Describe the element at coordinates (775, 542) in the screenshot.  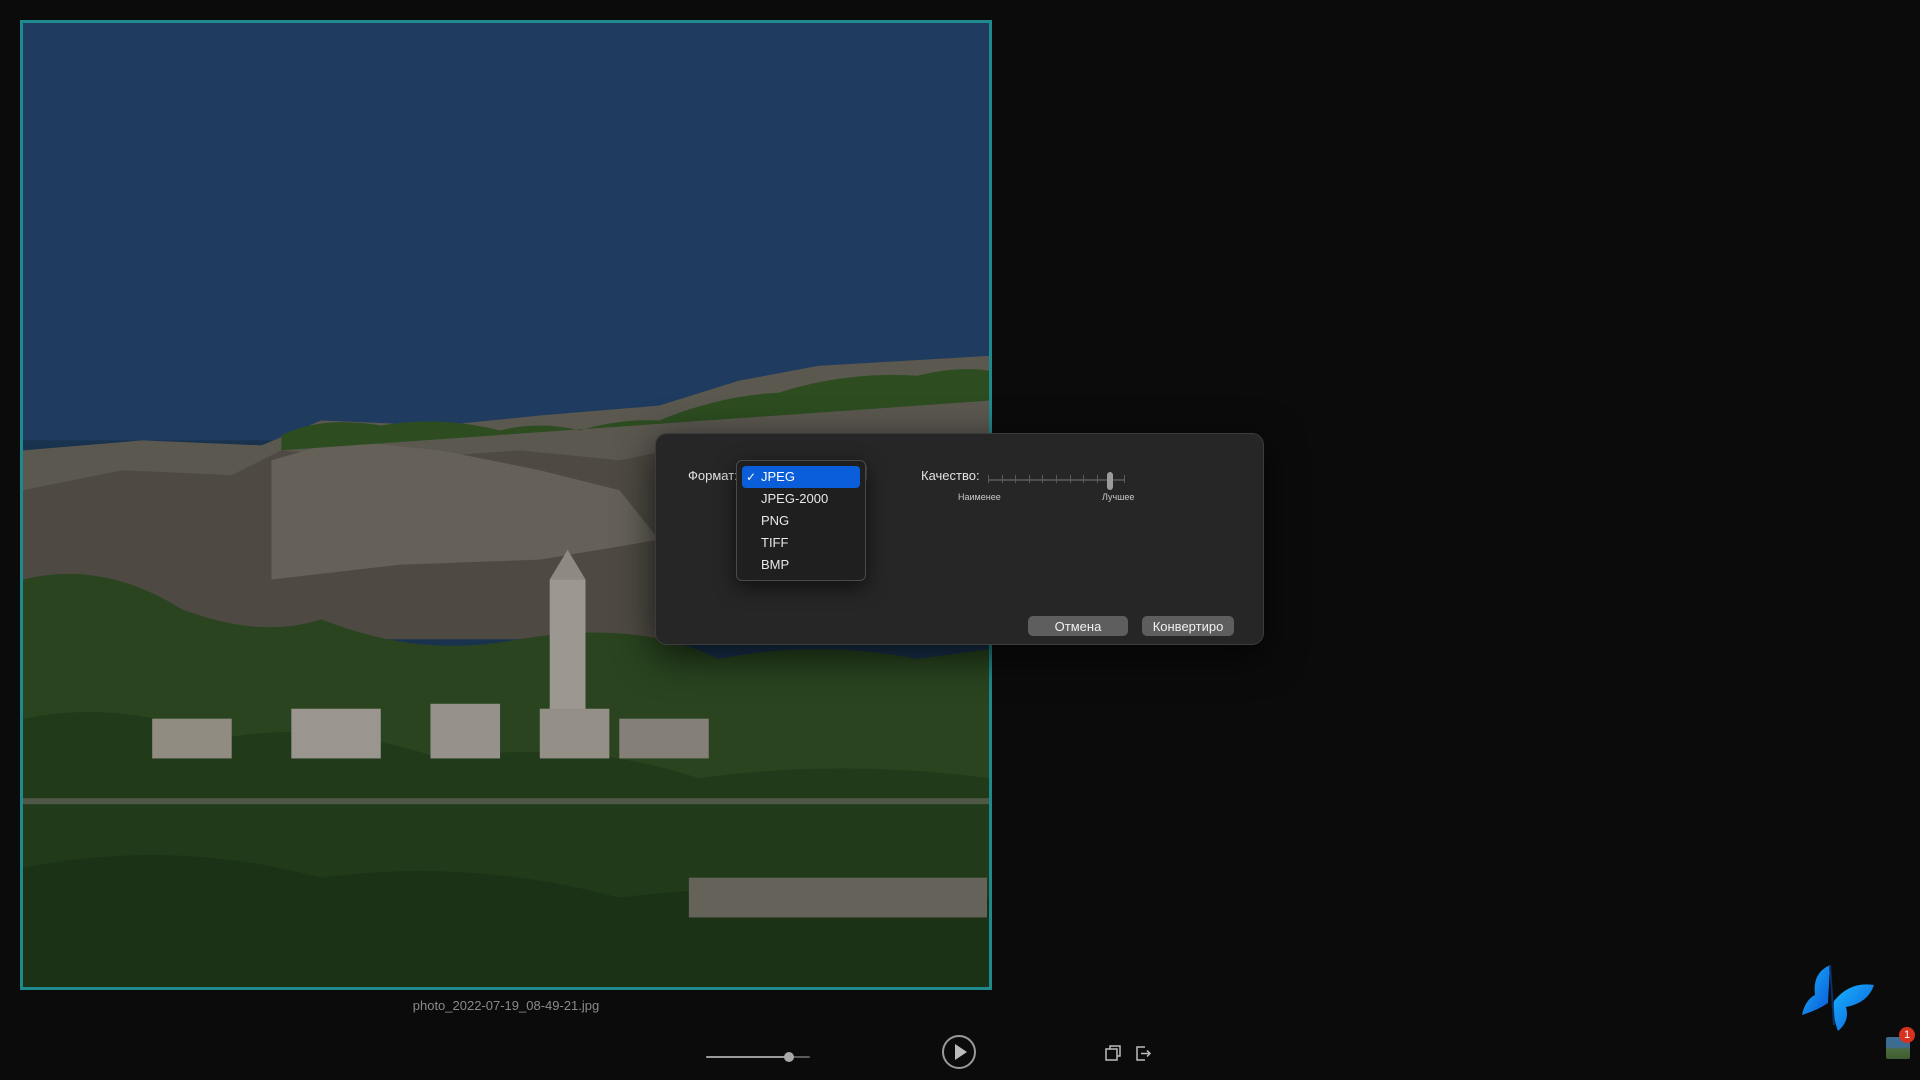
I see `format-option-label: TIFF` at that location.